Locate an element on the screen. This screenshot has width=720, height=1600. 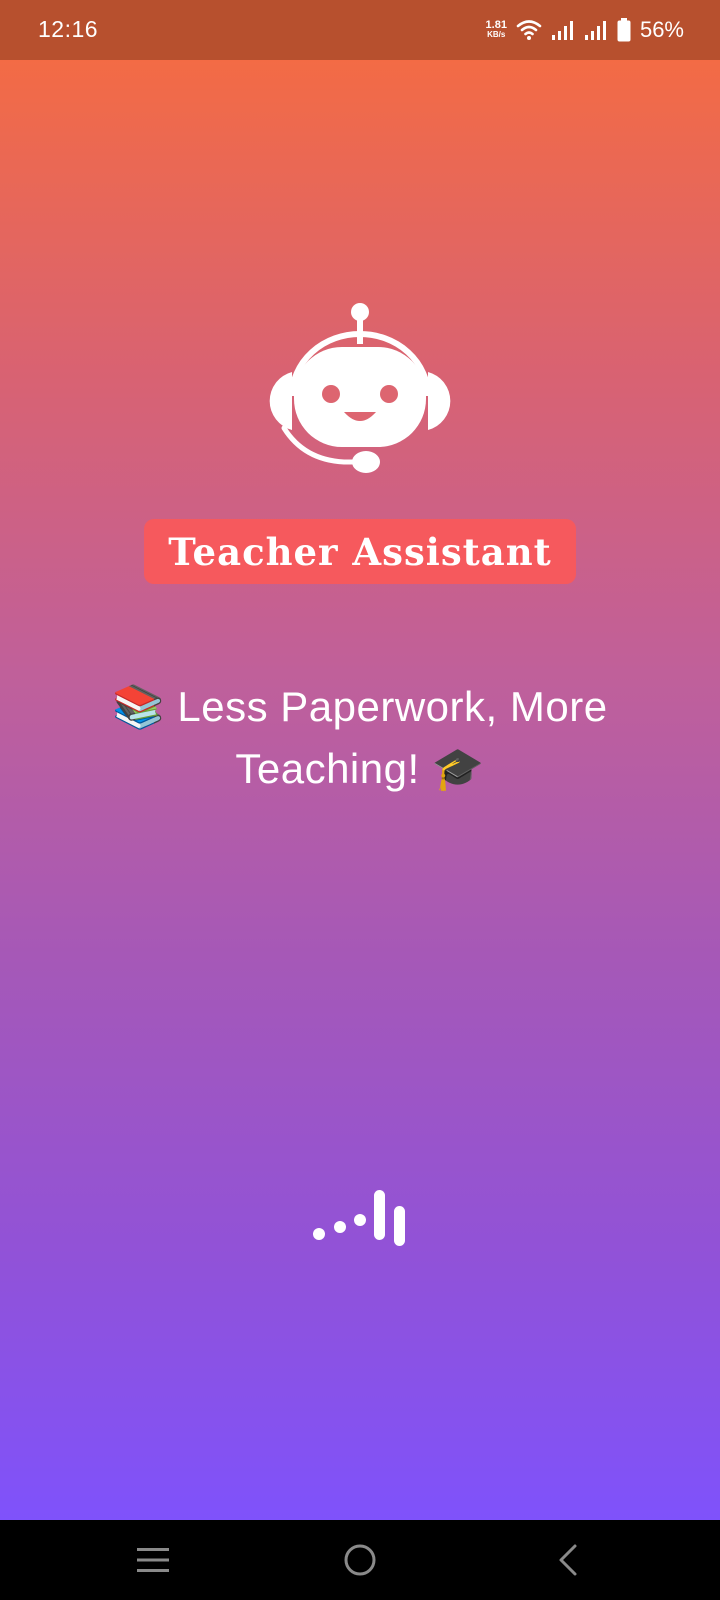
status-icons: 1.81 KB/s 56% is located at coordinates (585, 30).